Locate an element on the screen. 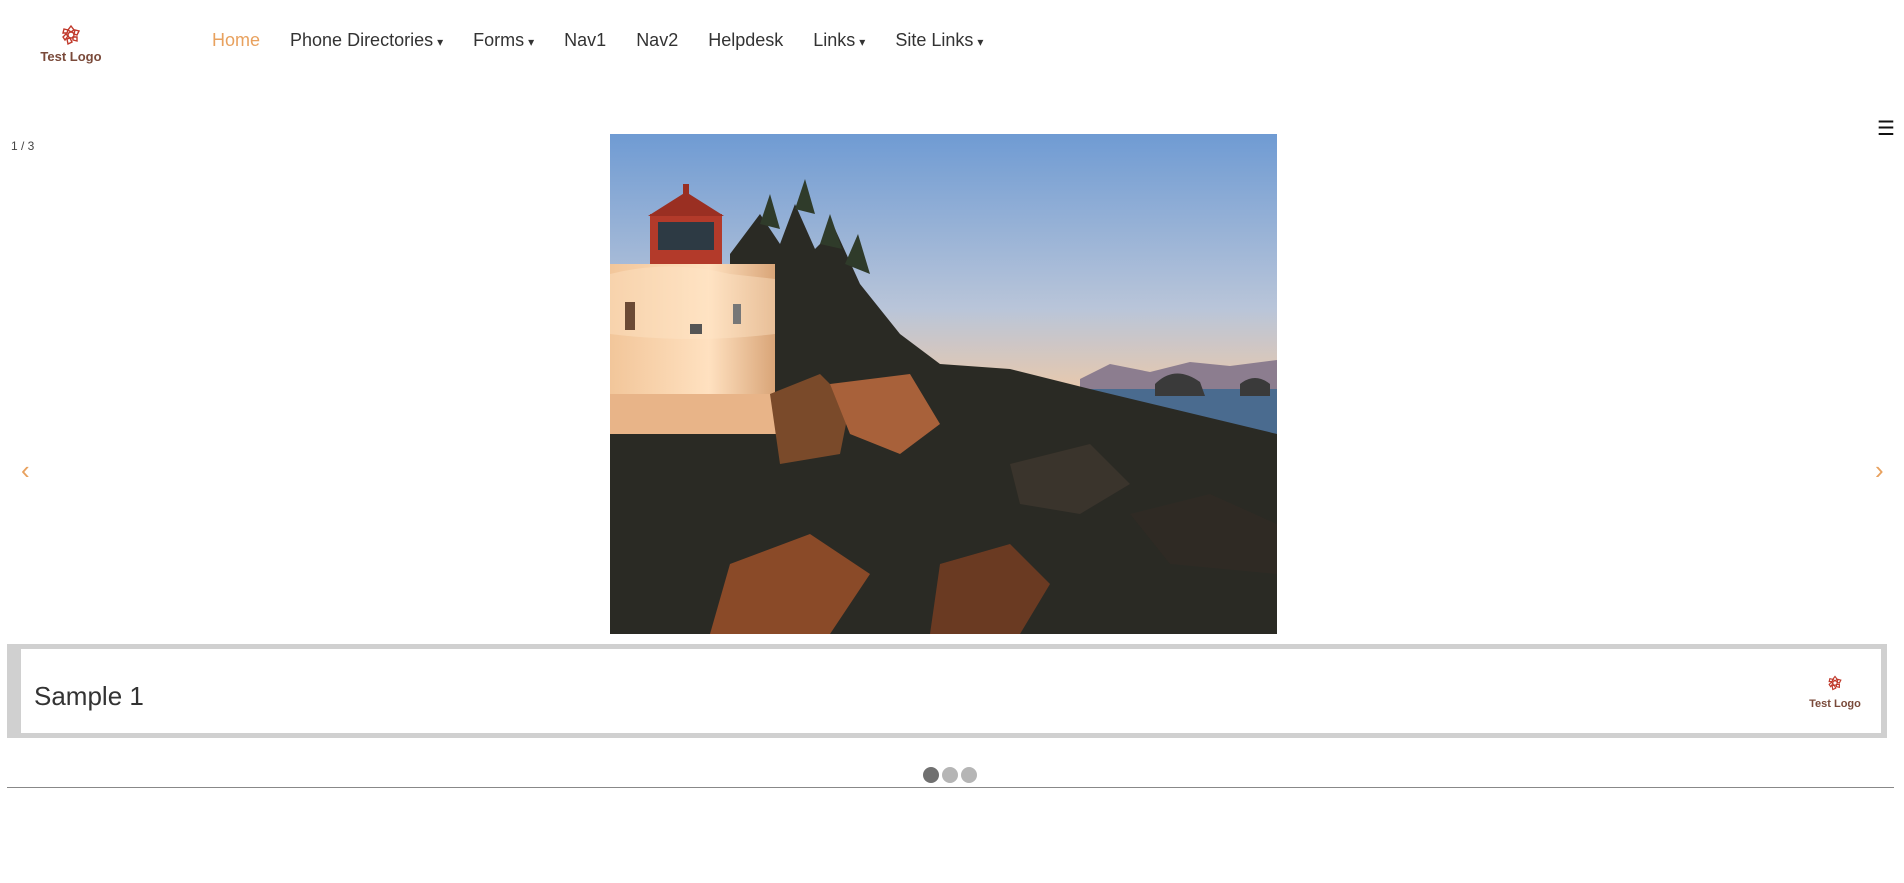 This screenshot has height=883, width=1904. nav-item-label: Nav1 is located at coordinates (585, 40).